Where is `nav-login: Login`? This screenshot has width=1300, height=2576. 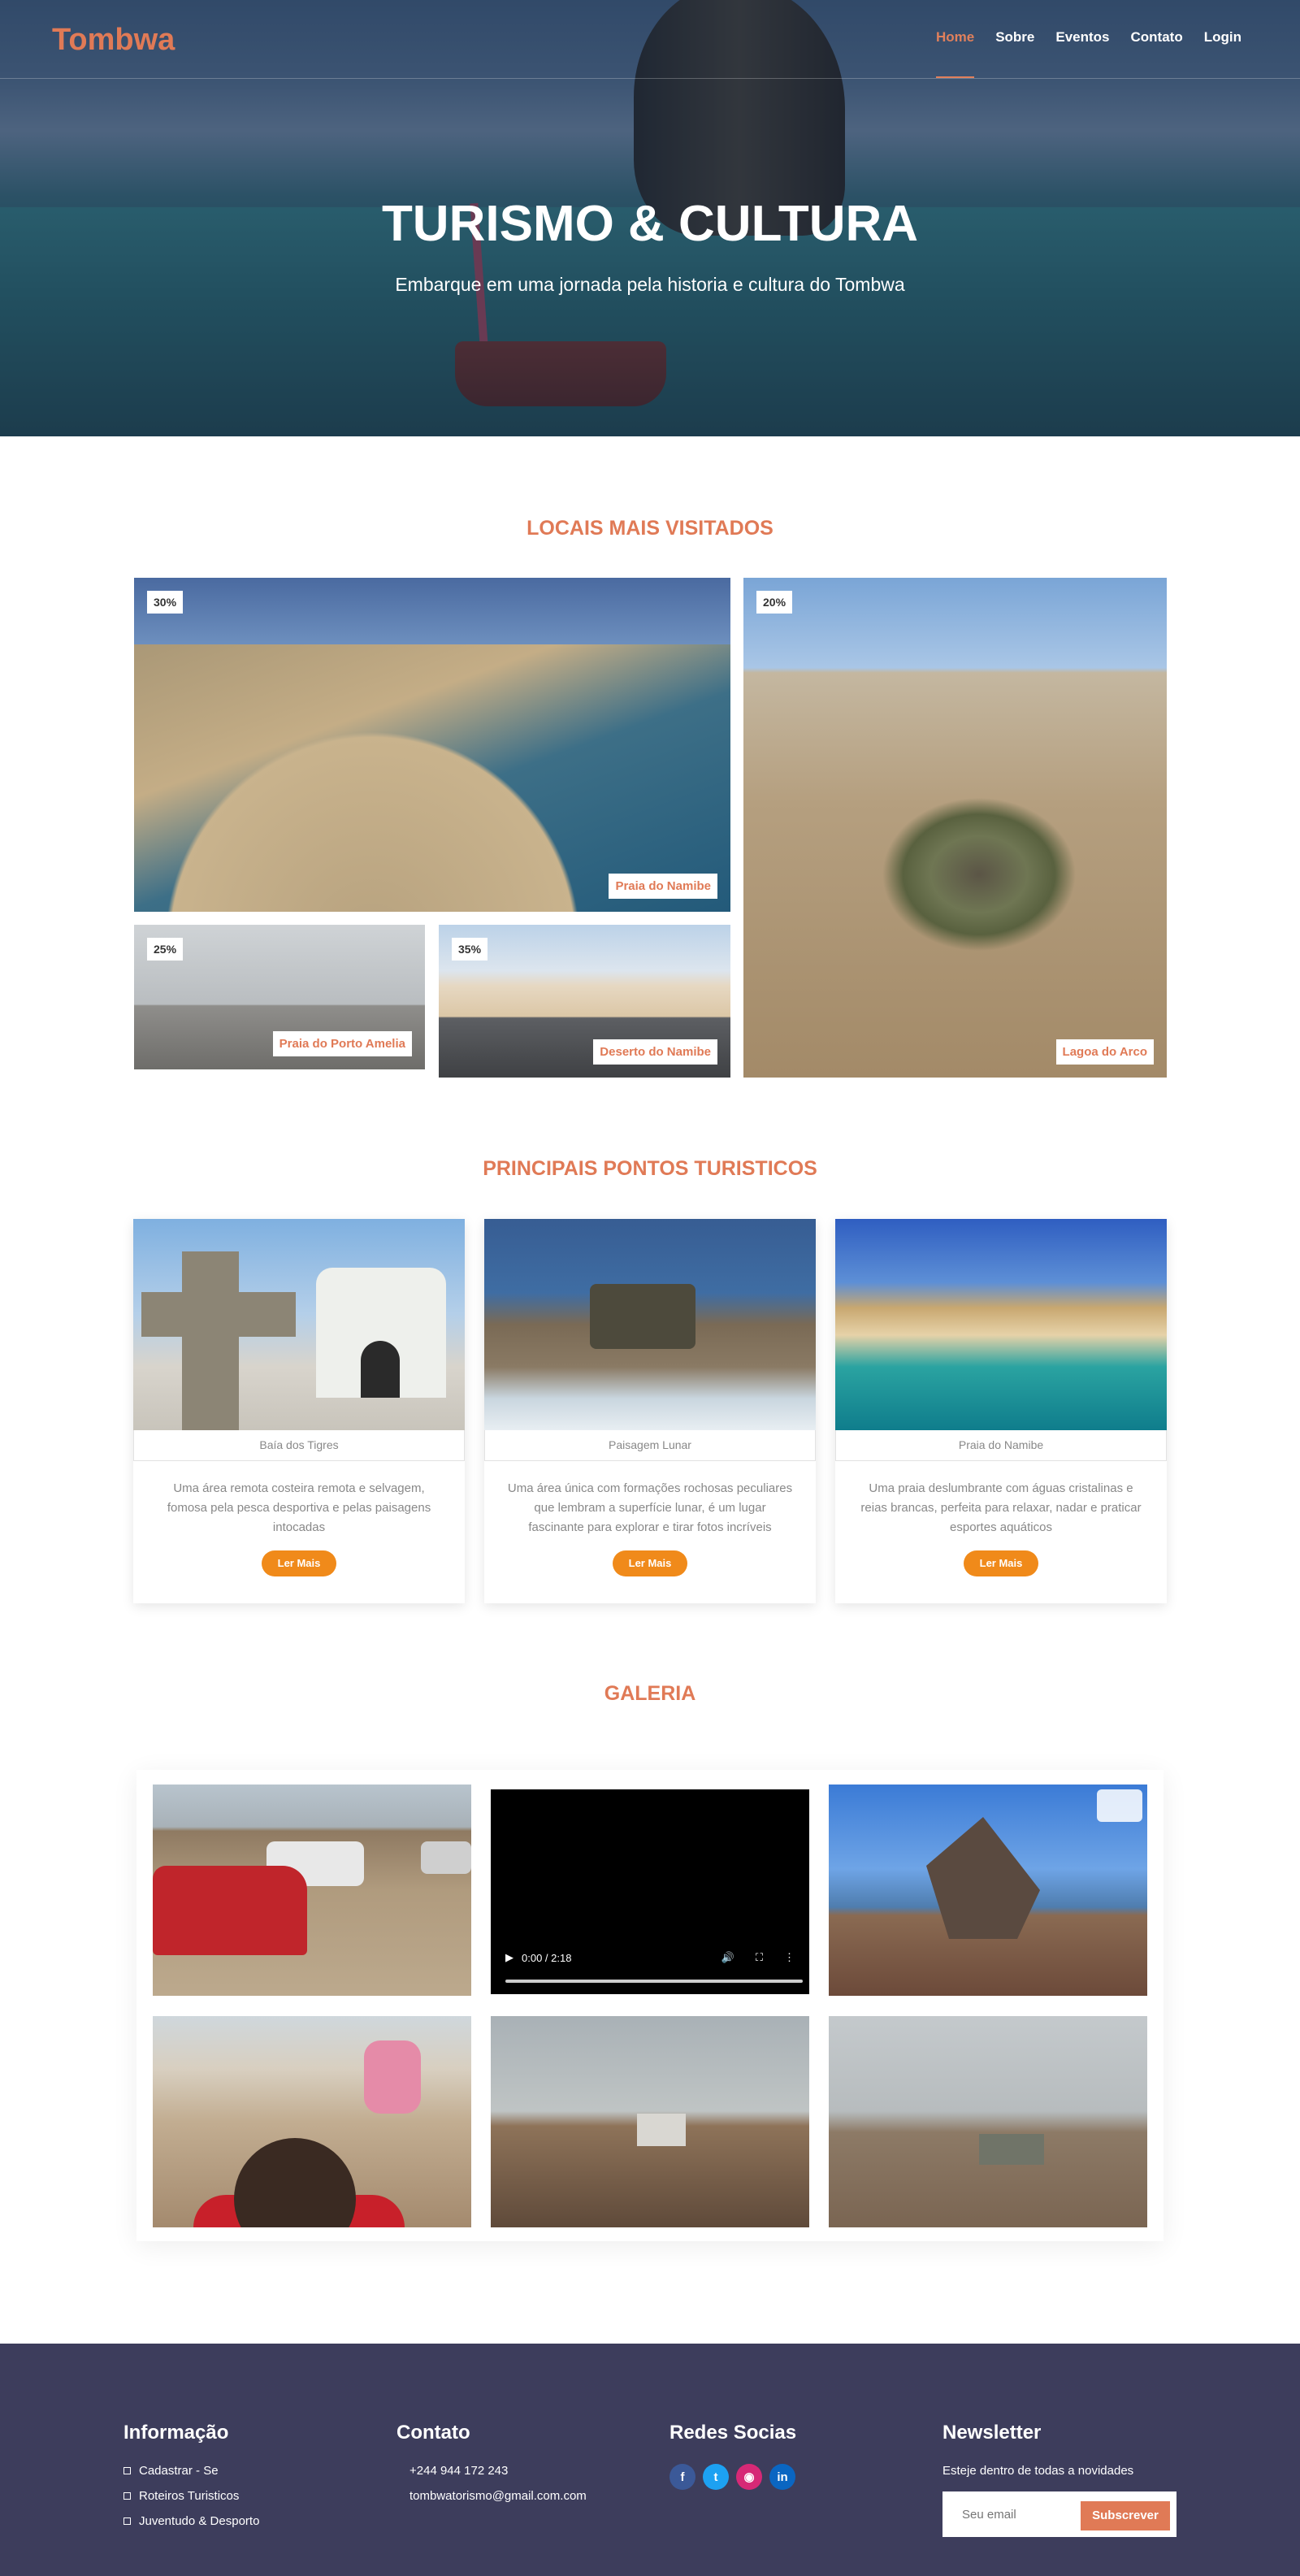
nav-login: Login is located at coordinates (1223, 37).